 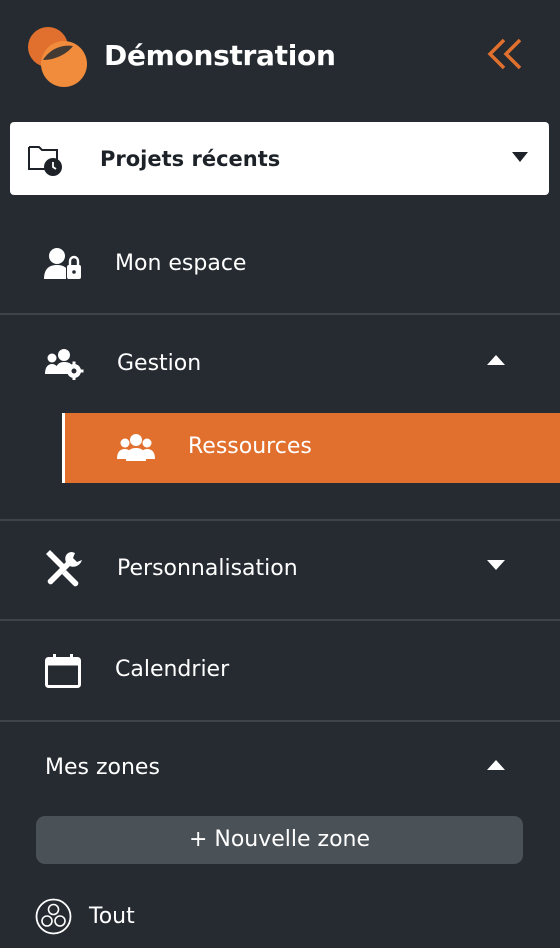 What do you see at coordinates (45, 161) in the screenshot?
I see `folder-clock-icon` at bounding box center [45, 161].